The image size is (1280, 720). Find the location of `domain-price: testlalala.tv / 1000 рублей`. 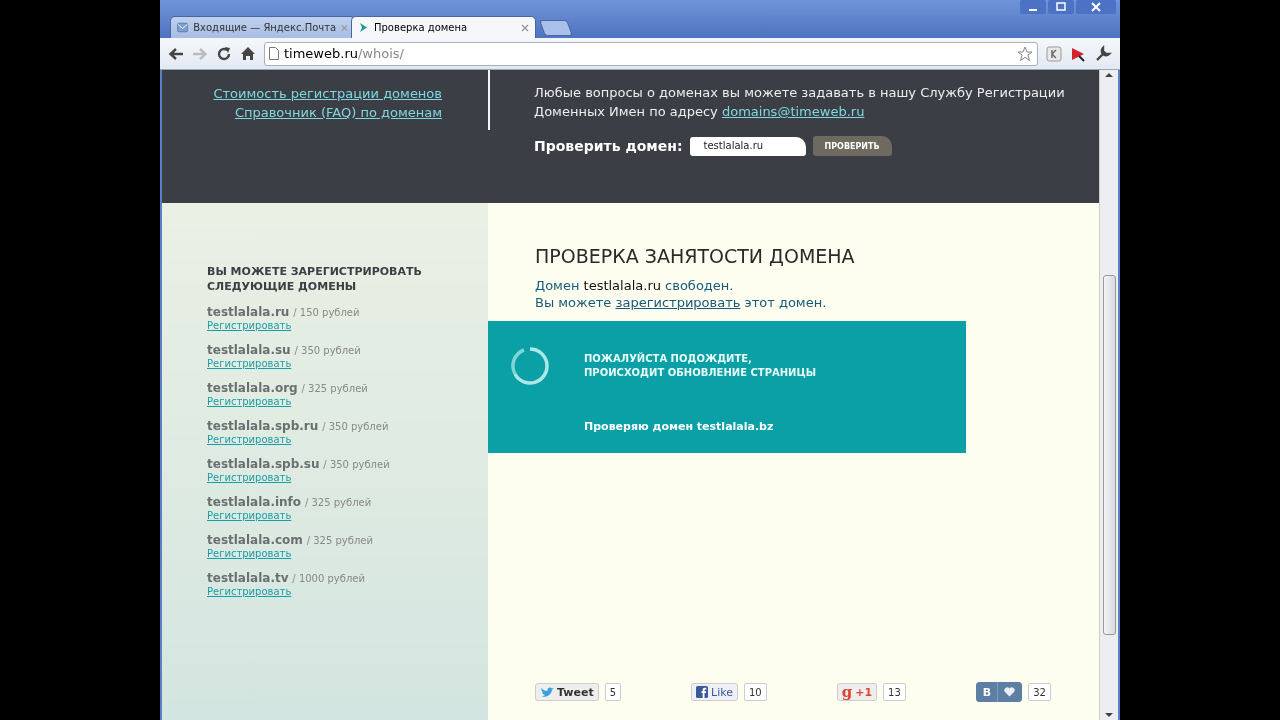

domain-price: testlalala.tv / 1000 рублей is located at coordinates (286, 578).